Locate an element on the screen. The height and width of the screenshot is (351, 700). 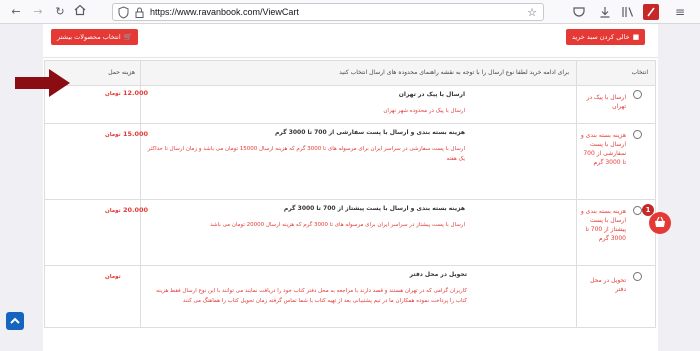
home-icon is located at coordinates (80, 12).